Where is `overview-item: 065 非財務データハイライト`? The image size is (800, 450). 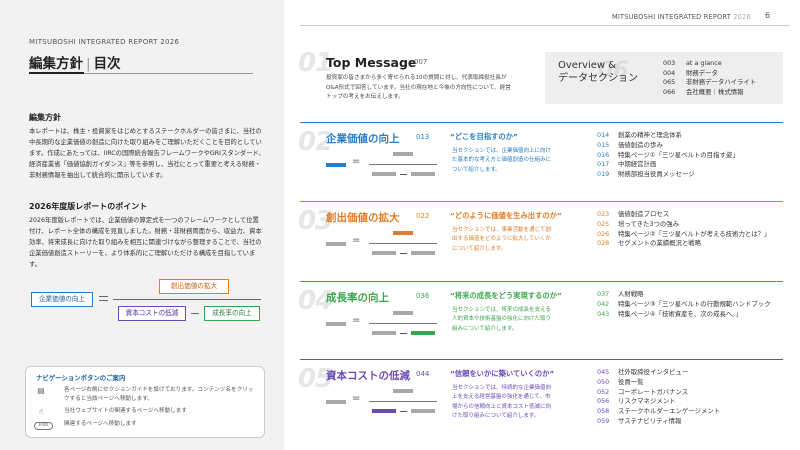 overview-item: 065 非財務データハイライト is located at coordinates (709, 83).